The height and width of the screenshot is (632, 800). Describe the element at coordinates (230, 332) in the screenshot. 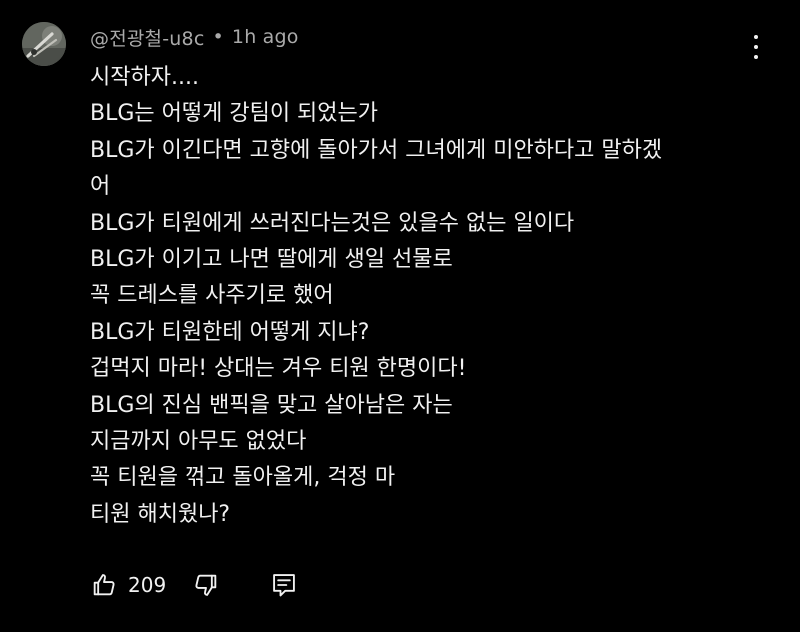

I see `comment-line: BLG가 티원한테 어떻게 지냐?` at that location.